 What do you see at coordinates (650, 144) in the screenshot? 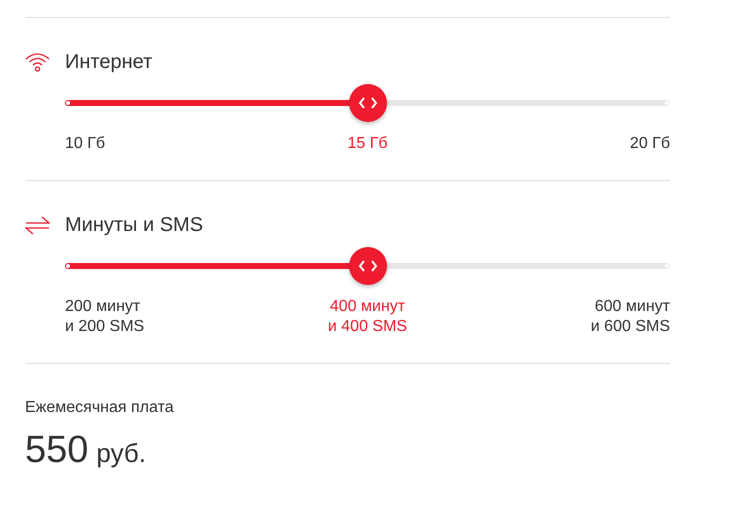
I see `slider-value-label: 20 Гб` at bounding box center [650, 144].